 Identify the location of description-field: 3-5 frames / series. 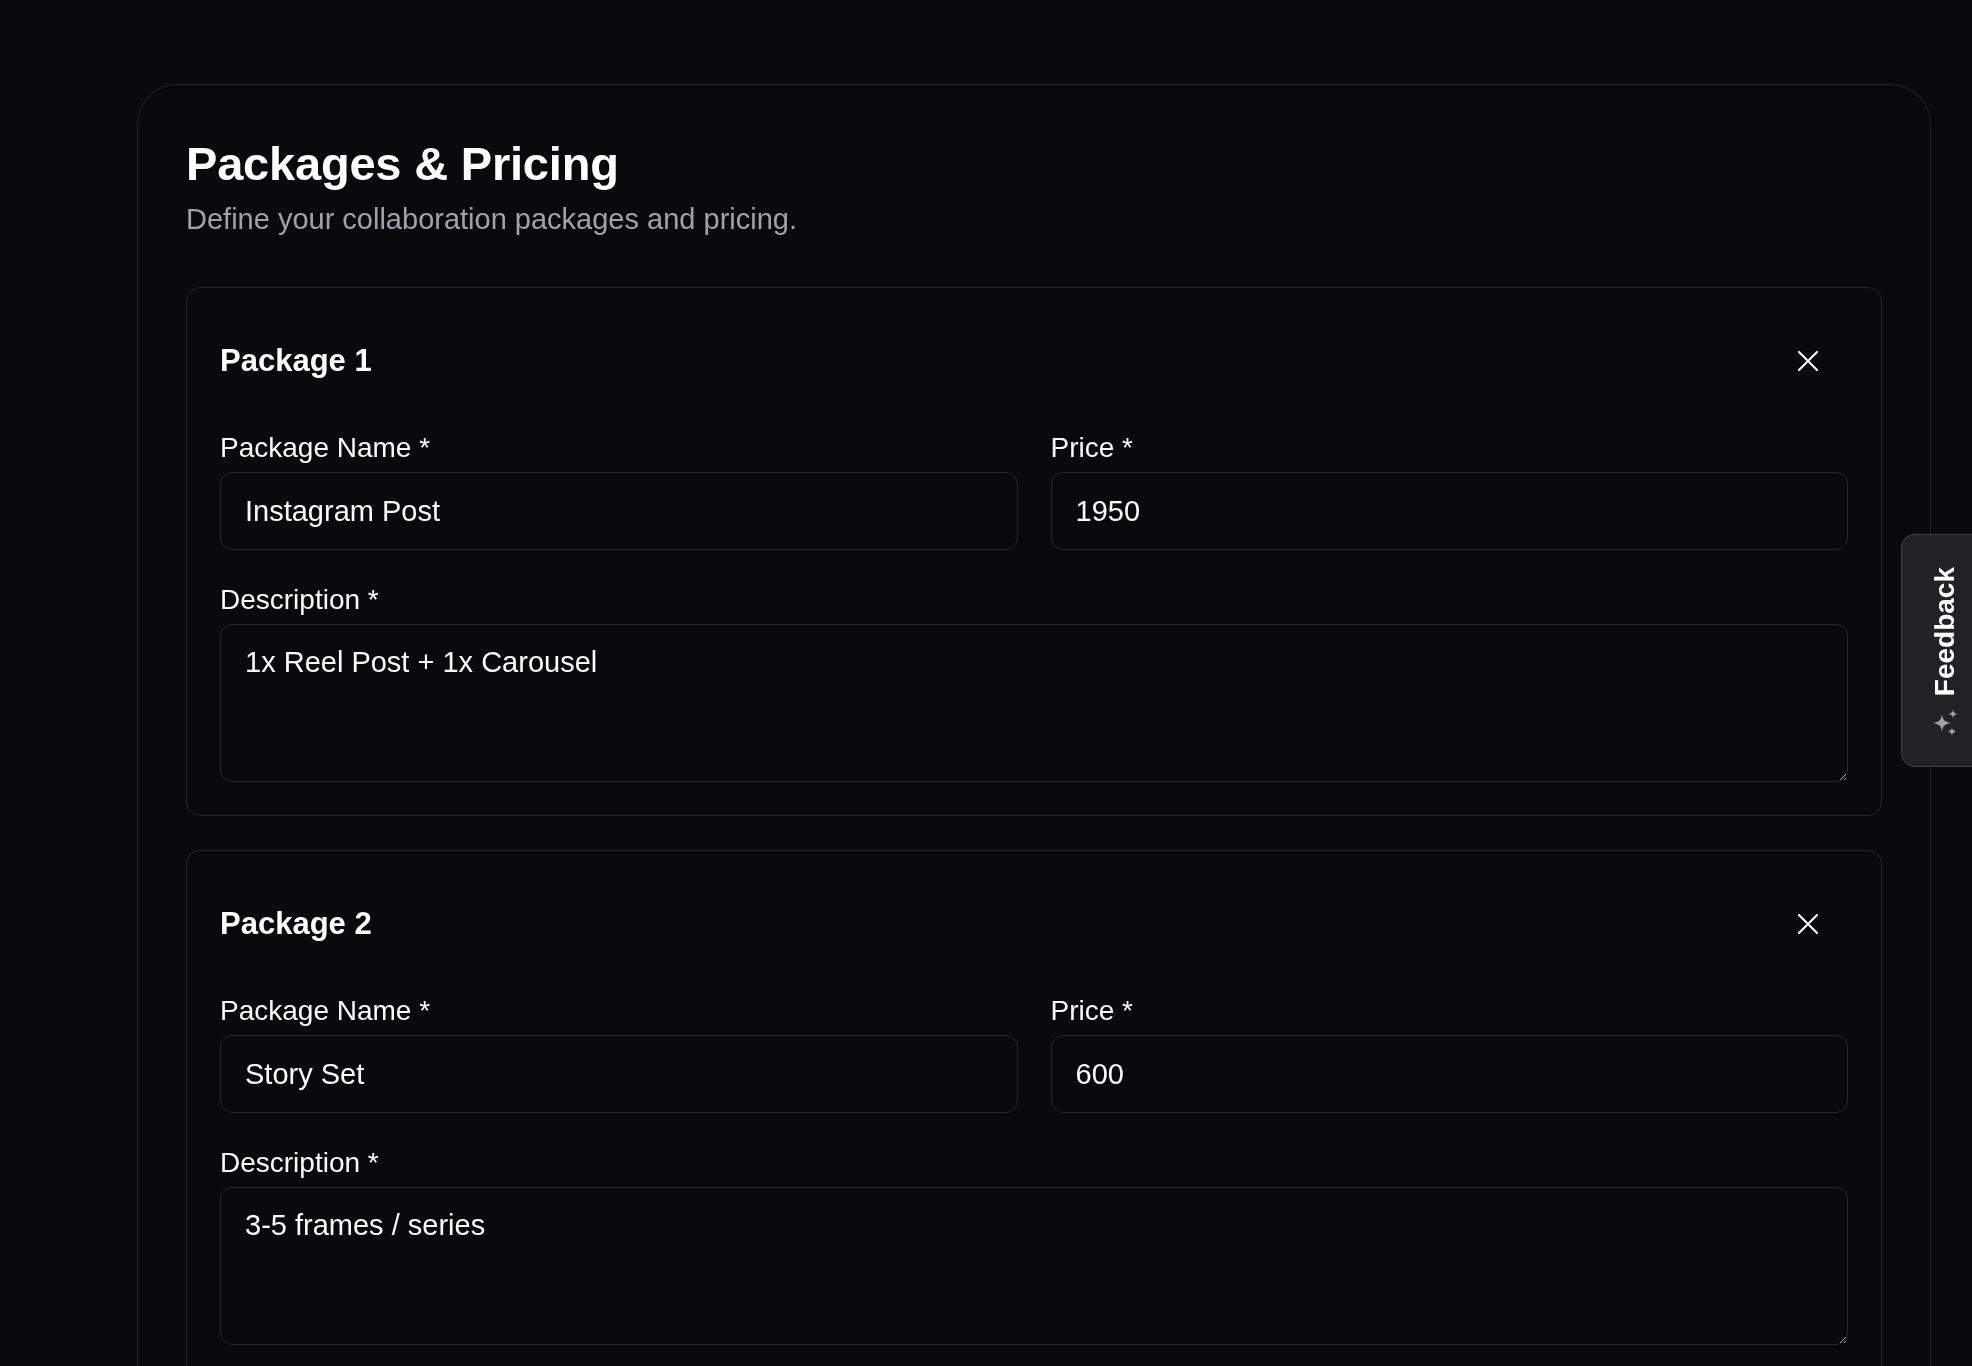
(1034, 1266).